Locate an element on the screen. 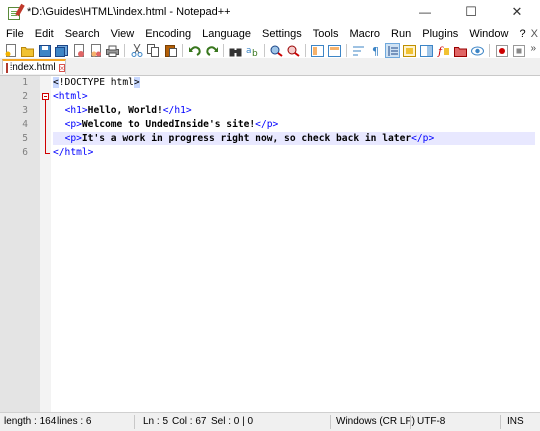  stop-recording-icon is located at coordinates (518, 50).